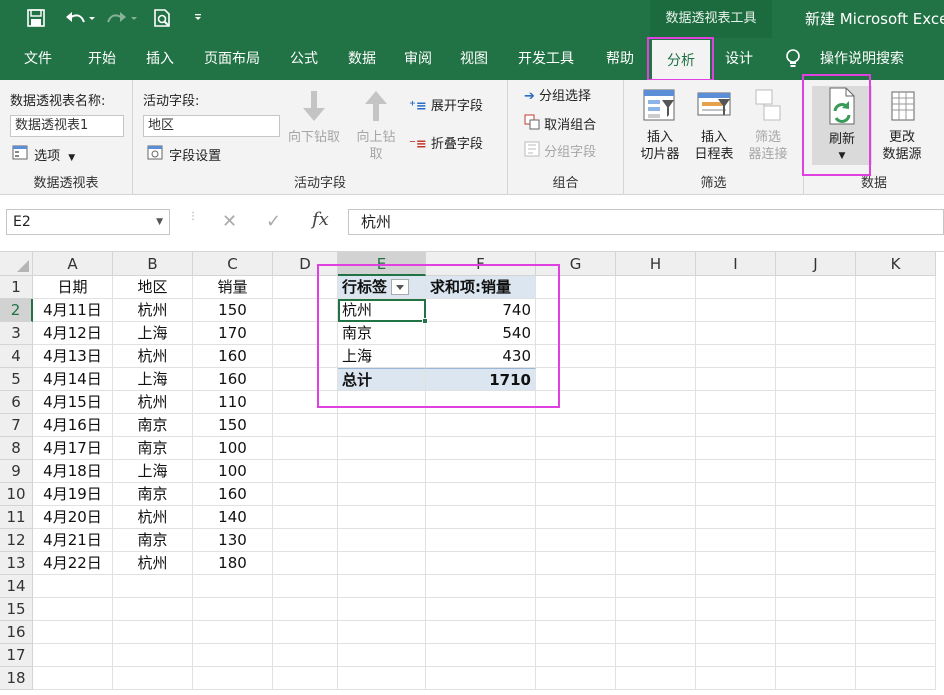  Describe the element at coordinates (73, 379) in the screenshot. I see `table-cell-date: 4月14日` at that location.